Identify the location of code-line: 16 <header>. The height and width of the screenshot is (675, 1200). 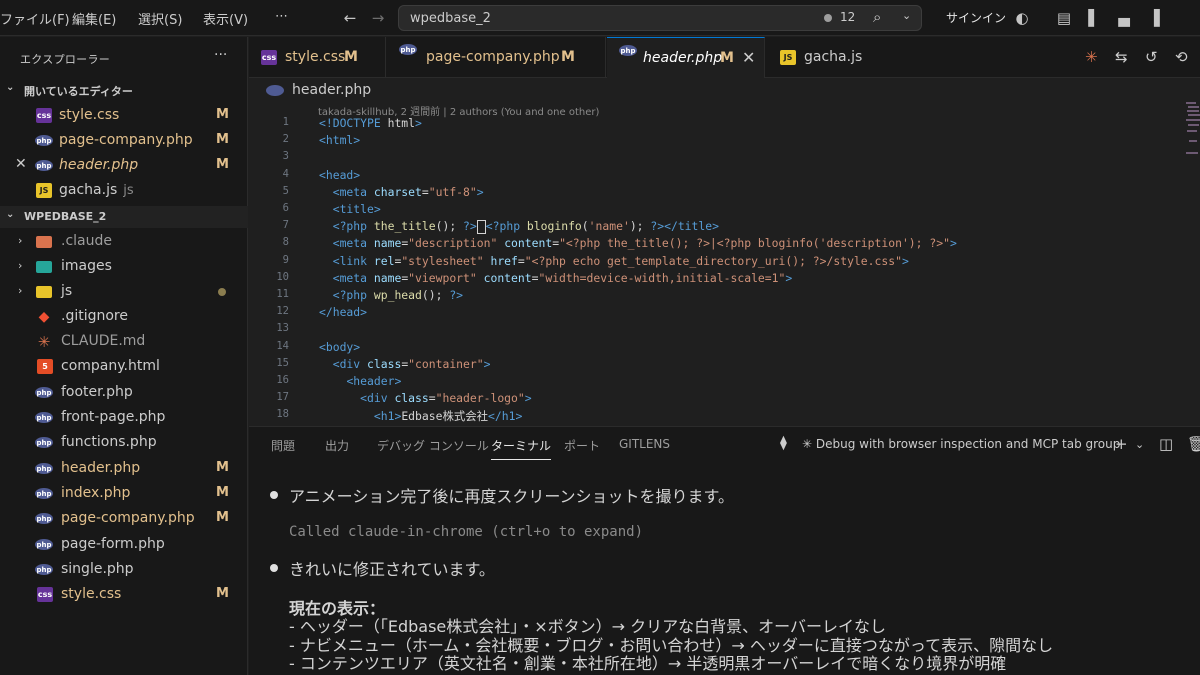
(716, 382).